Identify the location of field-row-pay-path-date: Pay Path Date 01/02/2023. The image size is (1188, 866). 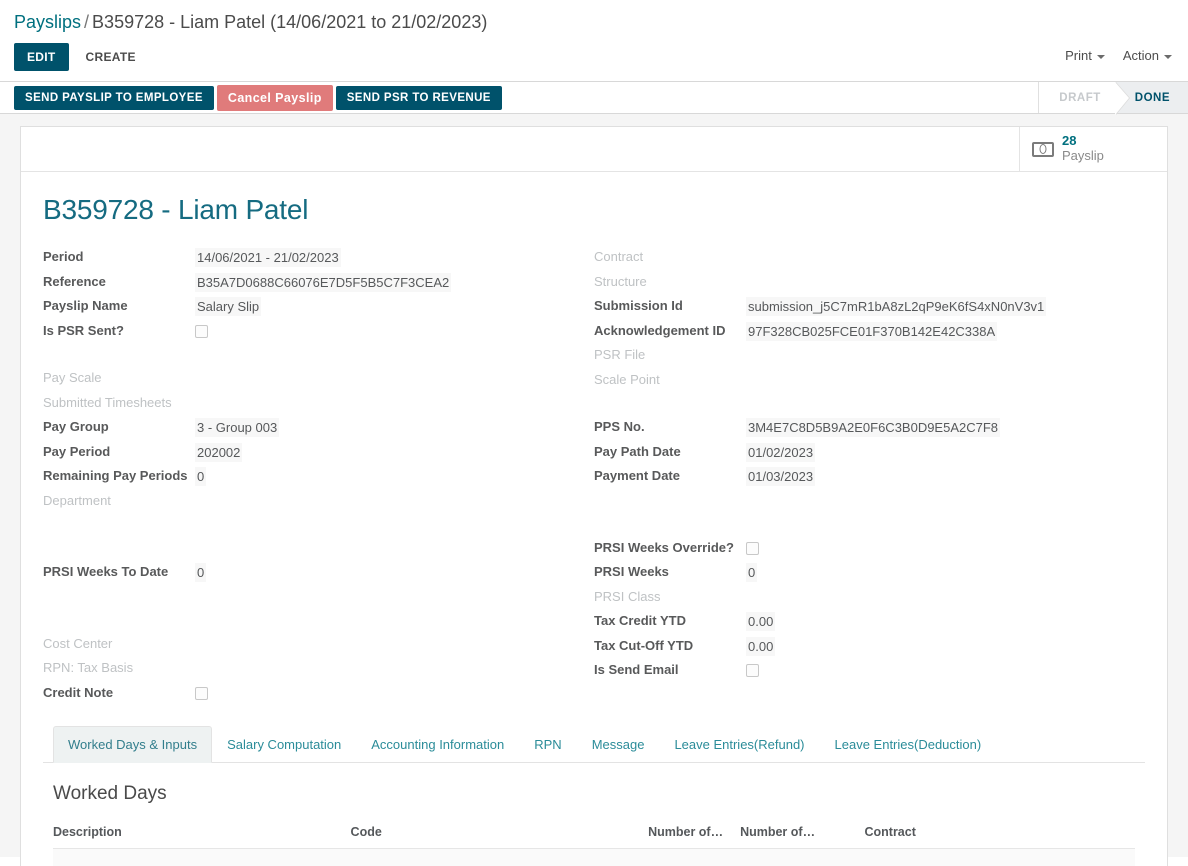
(859, 455).